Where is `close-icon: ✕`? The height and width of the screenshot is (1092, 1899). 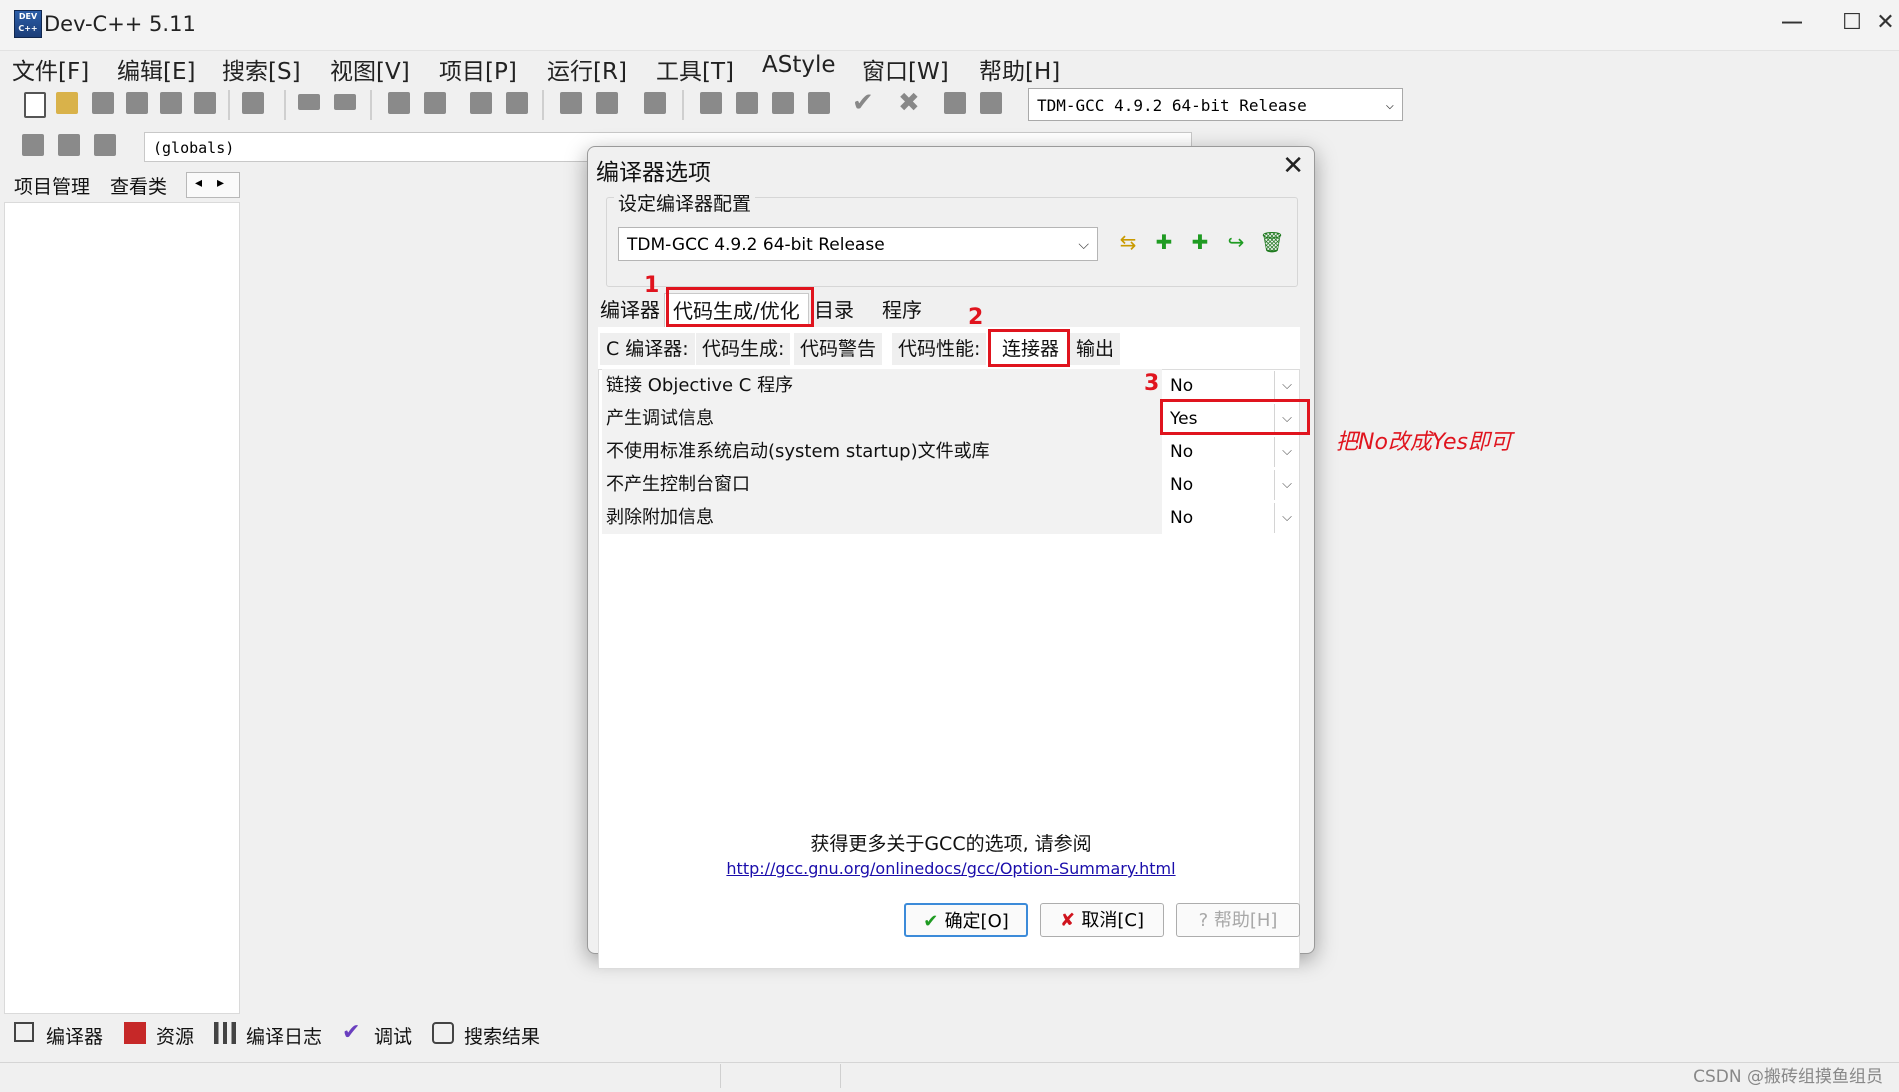
close-icon: ✕ is located at coordinates (1293, 166).